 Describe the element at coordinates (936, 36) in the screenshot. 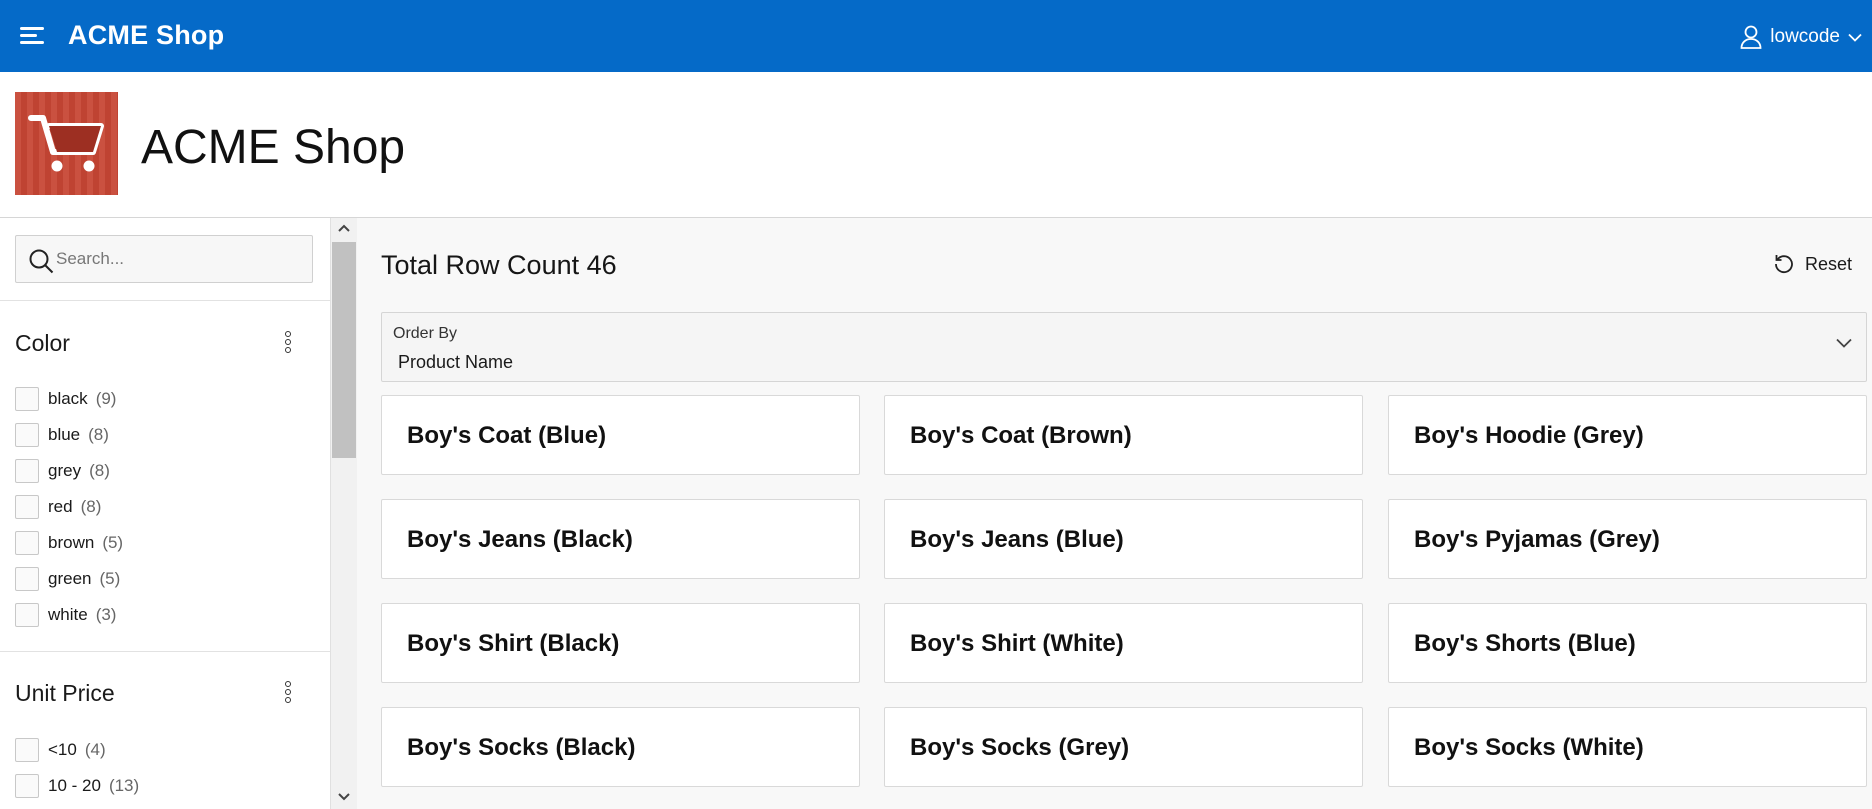

I see `top-navigation-bar: ACME Shop lowcode` at that location.